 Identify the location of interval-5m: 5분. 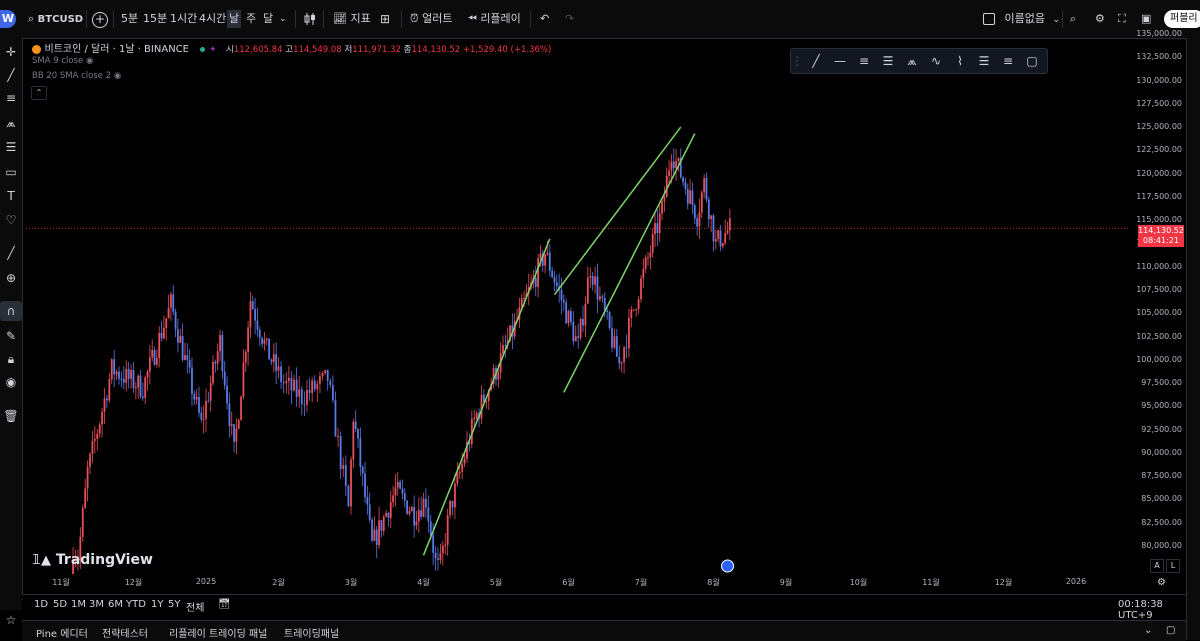
(129, 19).